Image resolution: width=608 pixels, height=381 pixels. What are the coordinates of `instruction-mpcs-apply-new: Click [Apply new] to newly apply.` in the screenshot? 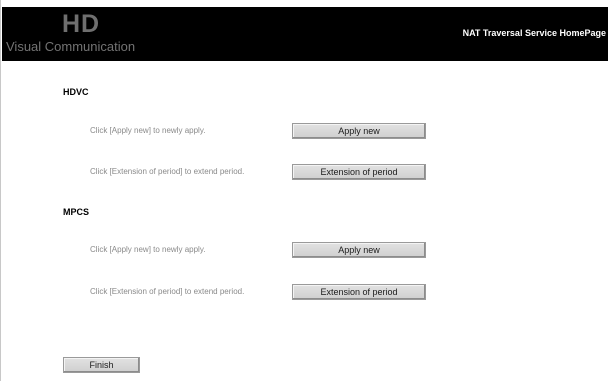 It's located at (148, 249).